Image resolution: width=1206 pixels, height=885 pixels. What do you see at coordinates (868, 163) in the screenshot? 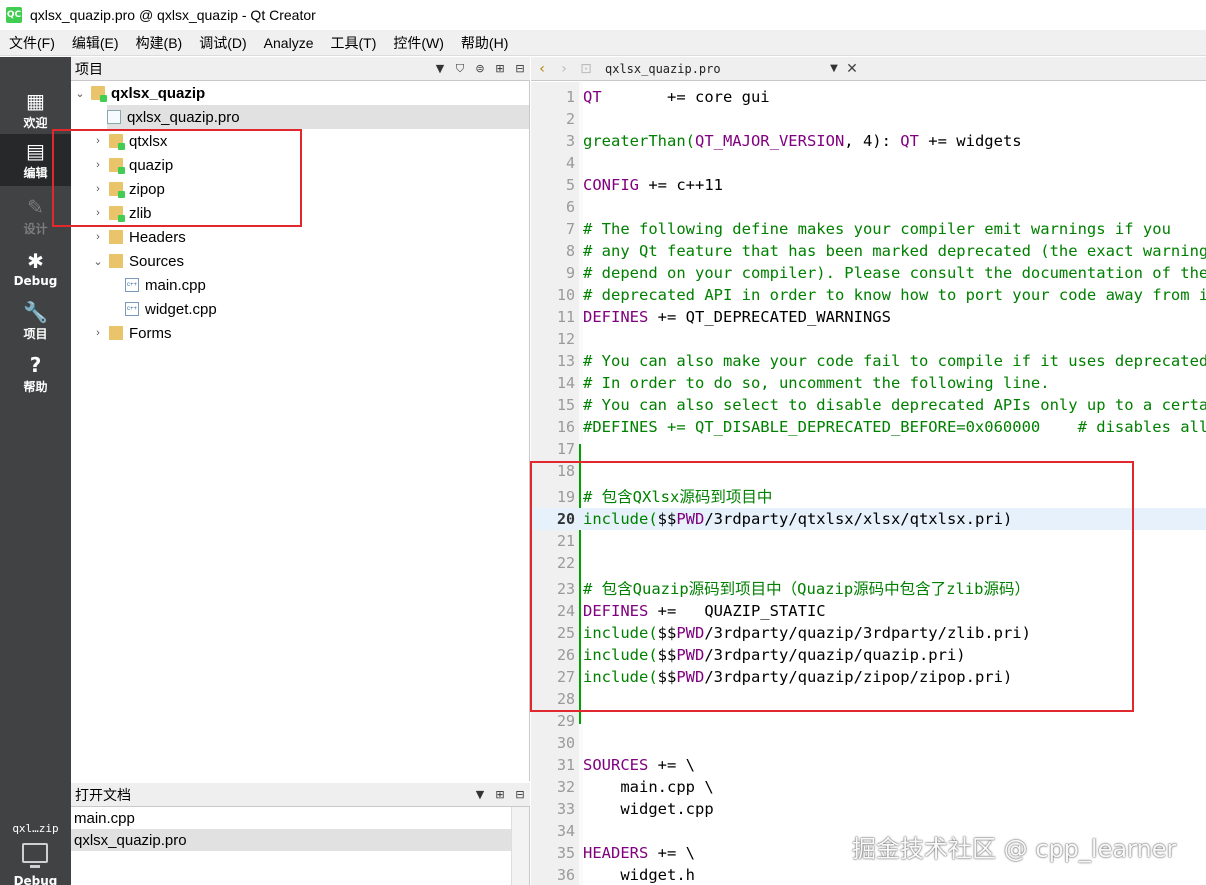
I see `code-line: 4` at bounding box center [868, 163].